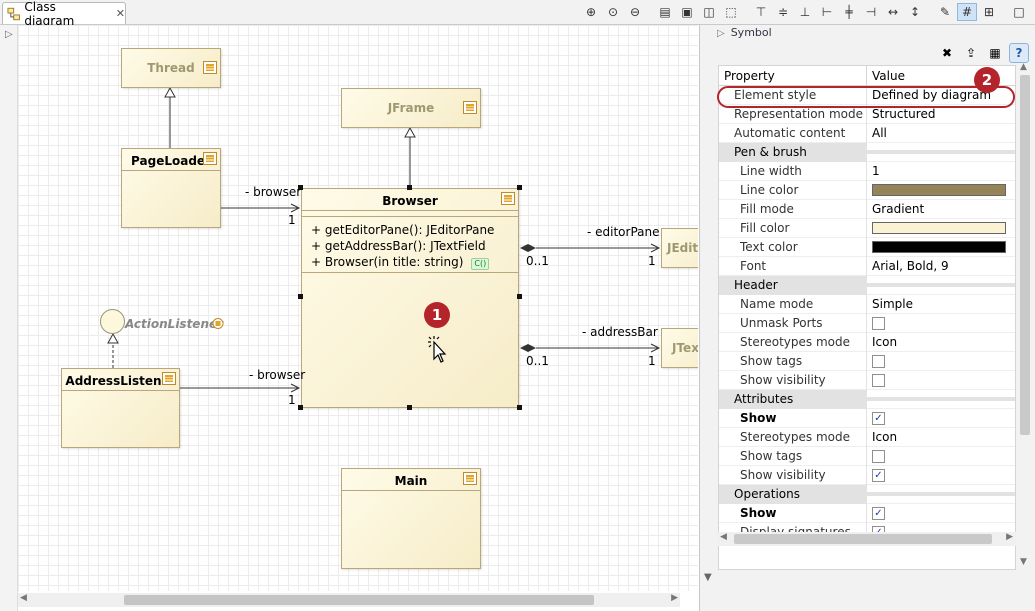 Image resolution: width=1035 pixels, height=611 pixels. Describe the element at coordinates (409, 407) in the screenshot. I see `resize-handle-s` at that location.